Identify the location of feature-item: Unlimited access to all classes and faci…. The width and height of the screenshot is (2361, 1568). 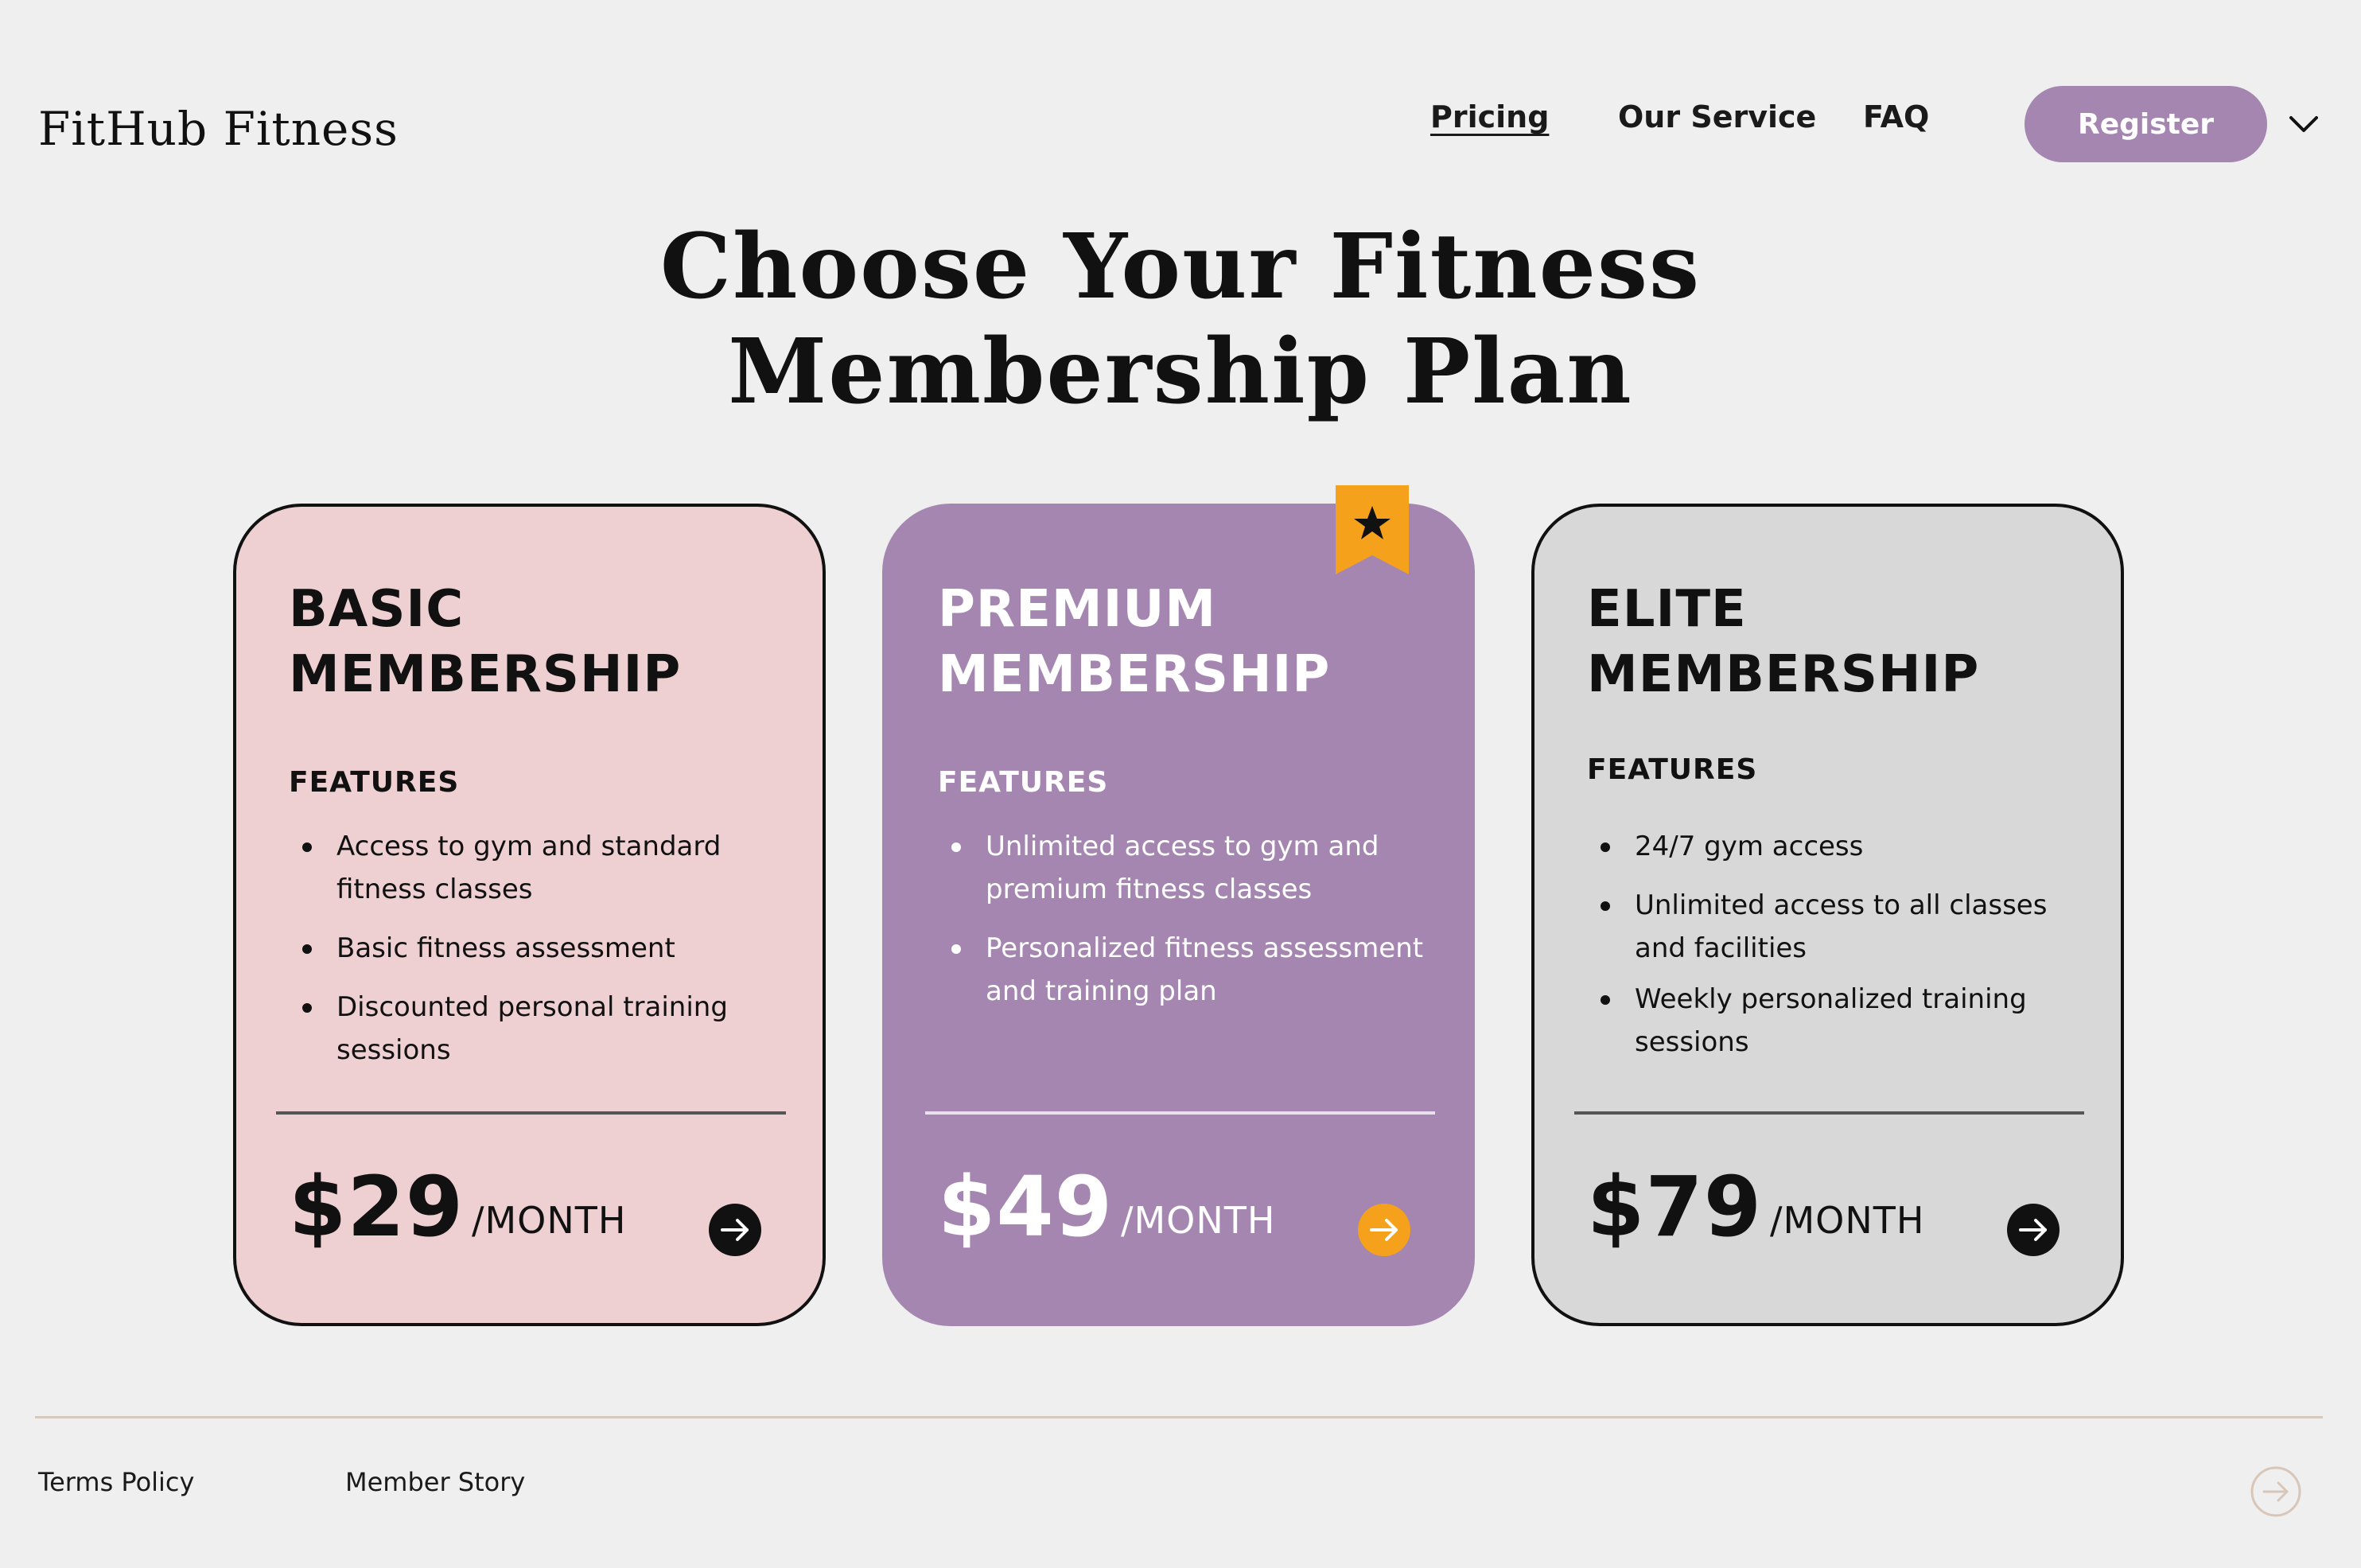
(1833, 927).